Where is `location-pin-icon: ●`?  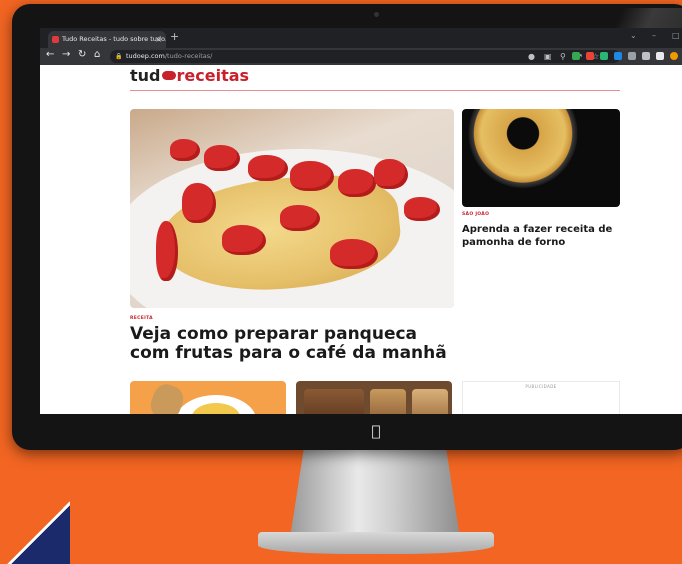 location-pin-icon: ● is located at coordinates (531, 56).